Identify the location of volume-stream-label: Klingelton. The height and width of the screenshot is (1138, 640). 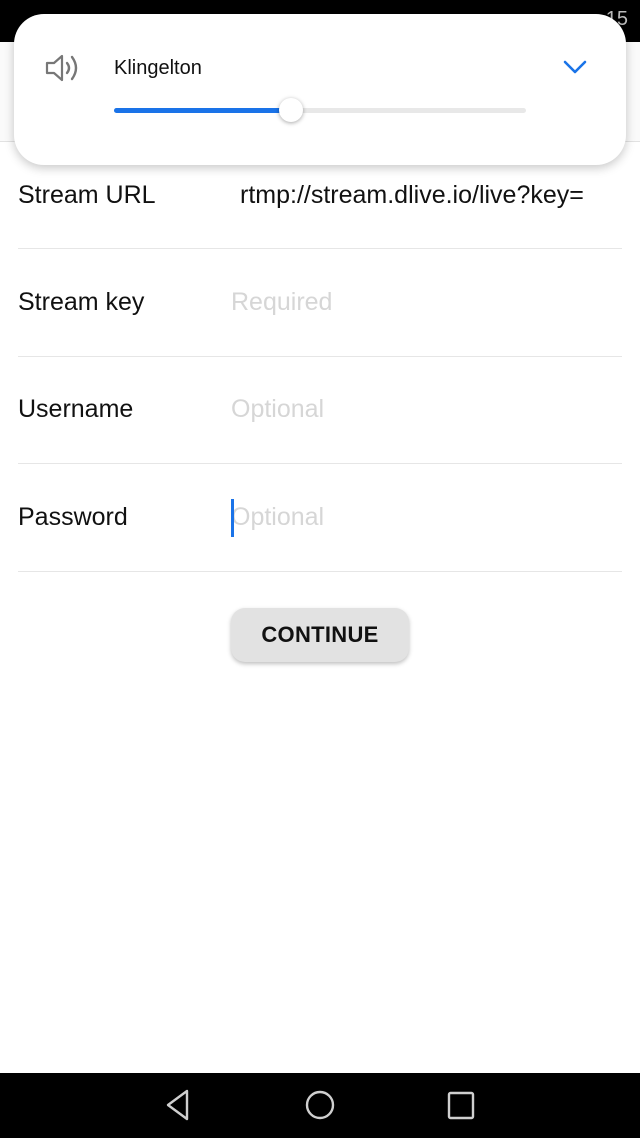
(158, 68).